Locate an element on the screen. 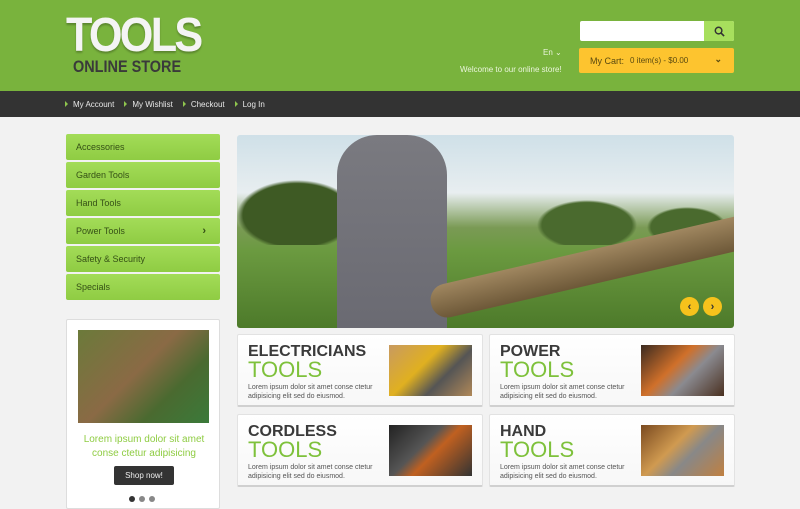 The image size is (800, 509). nav-my-account: My Account is located at coordinates (89, 104).